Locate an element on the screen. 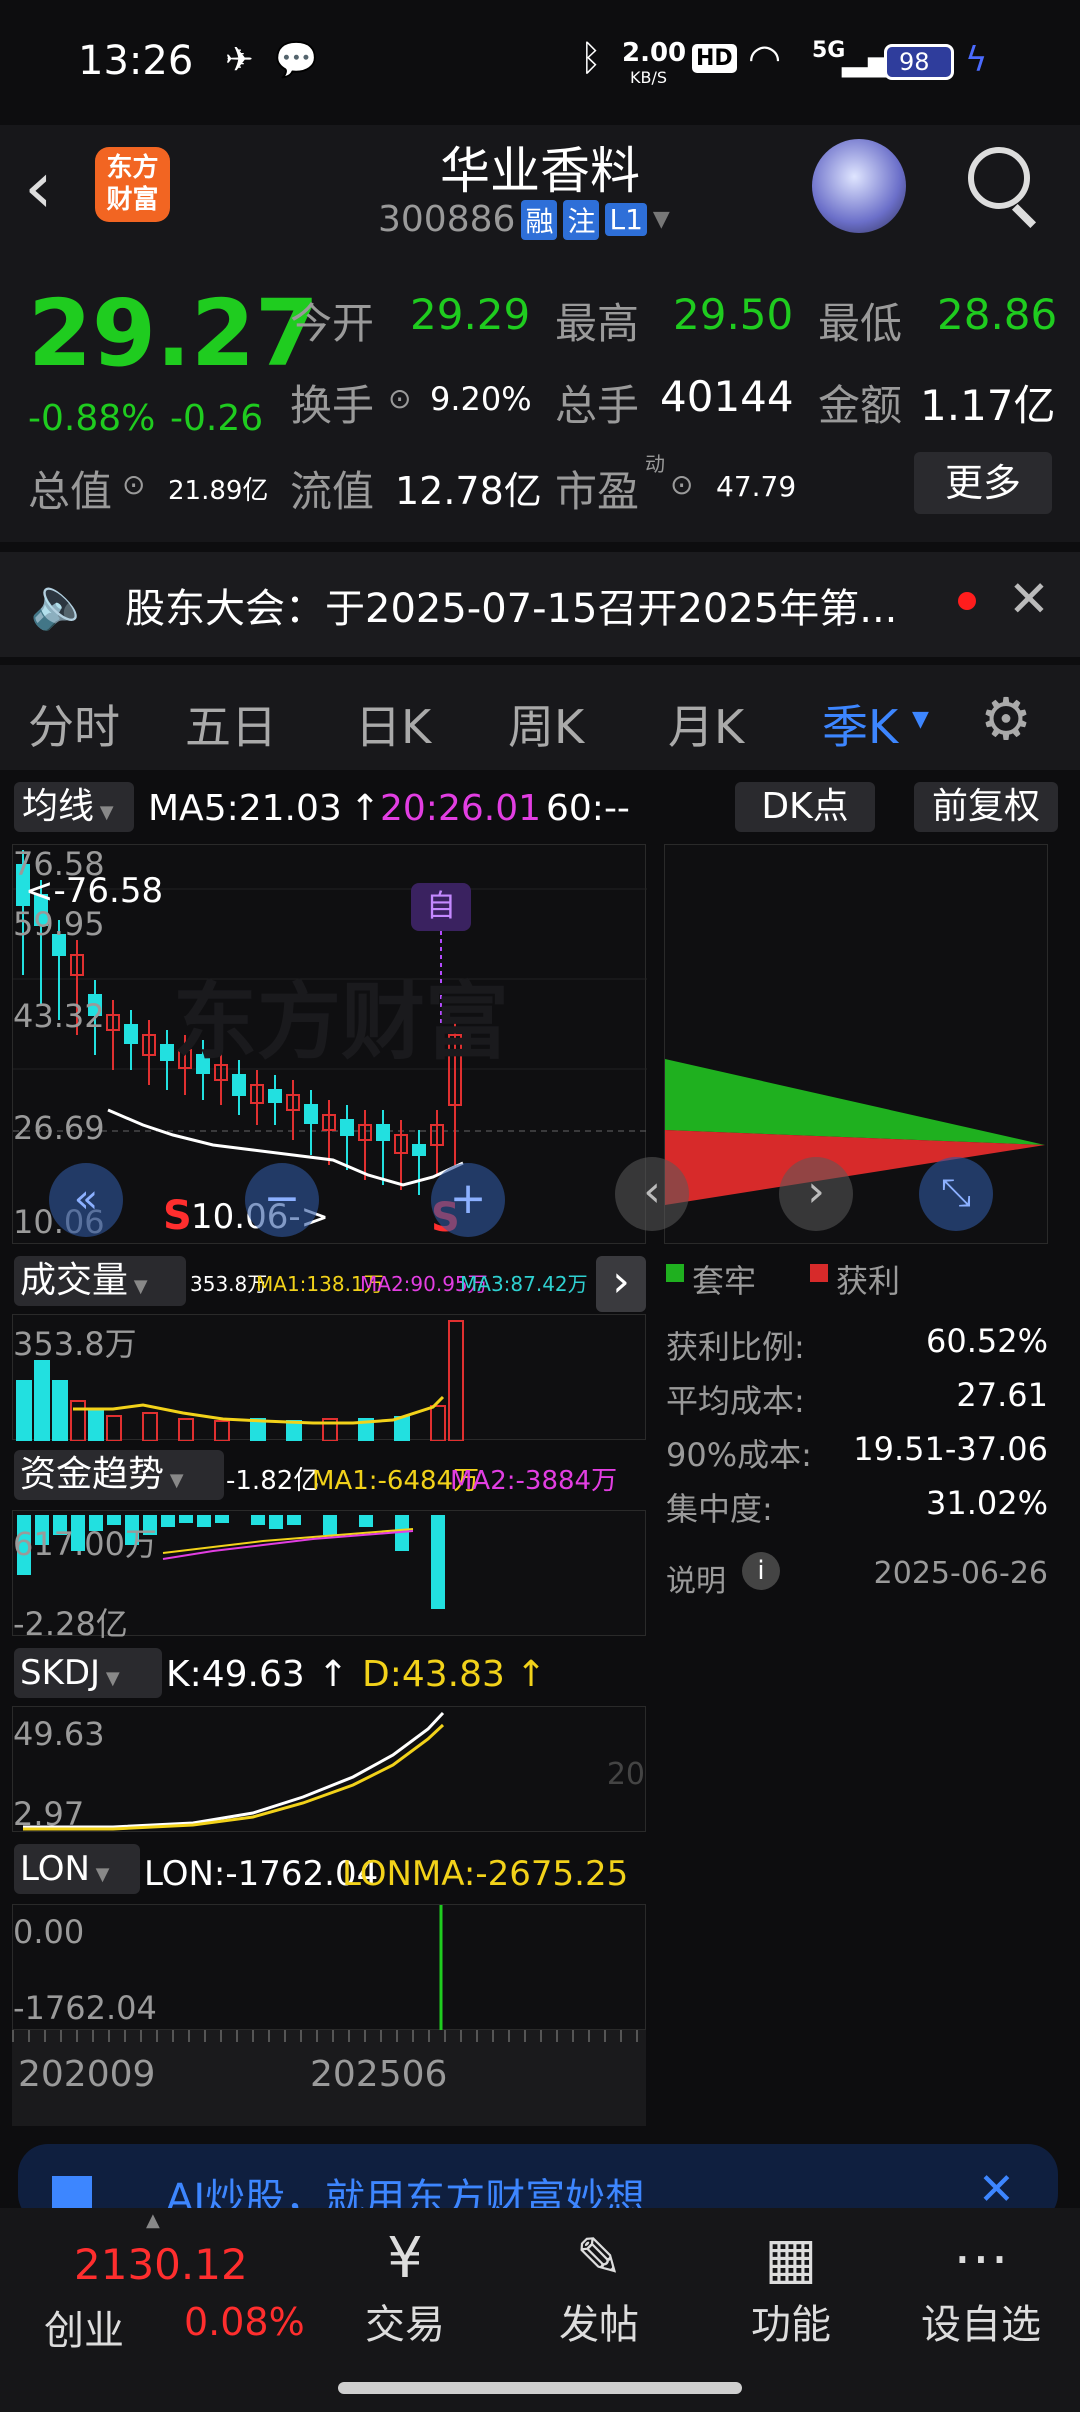 This screenshot has height=2412, width=1080. trapped-legend-label: 套牢 is located at coordinates (724, 1281).